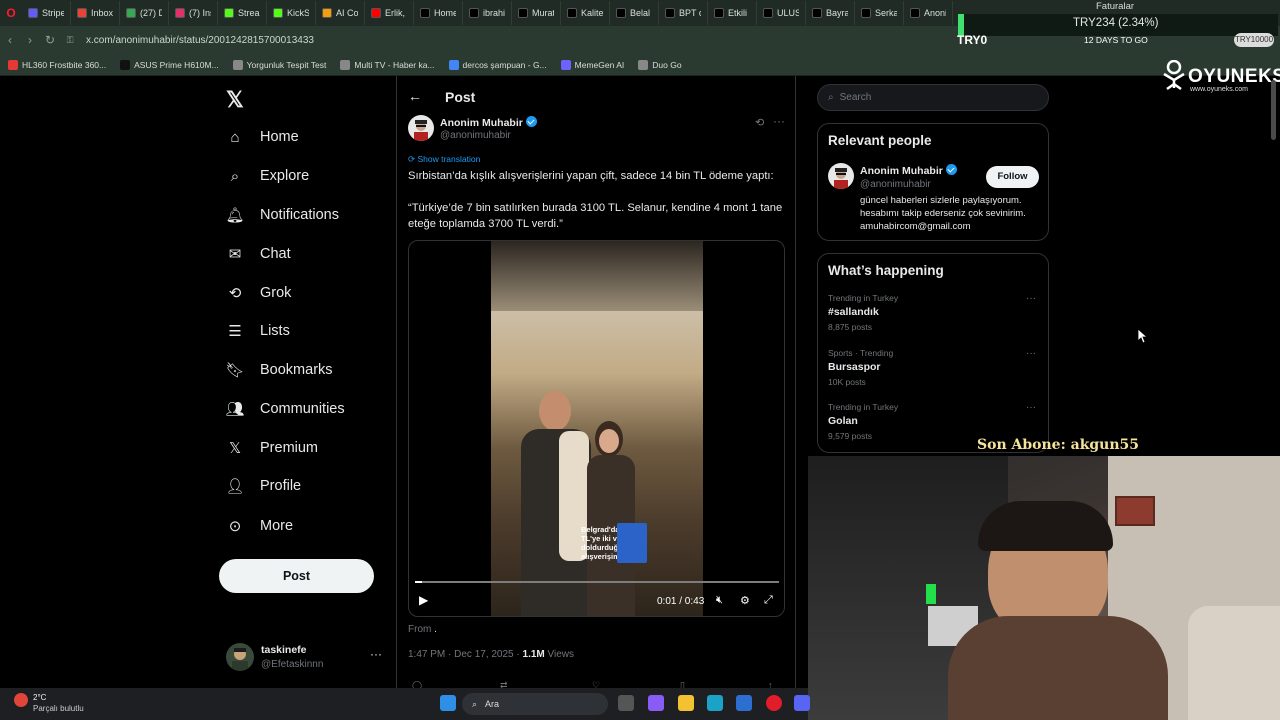 The image size is (1280, 720). Describe the element at coordinates (444, 159) in the screenshot. I see `show-translation-link: ⟳ Show translation` at that location.